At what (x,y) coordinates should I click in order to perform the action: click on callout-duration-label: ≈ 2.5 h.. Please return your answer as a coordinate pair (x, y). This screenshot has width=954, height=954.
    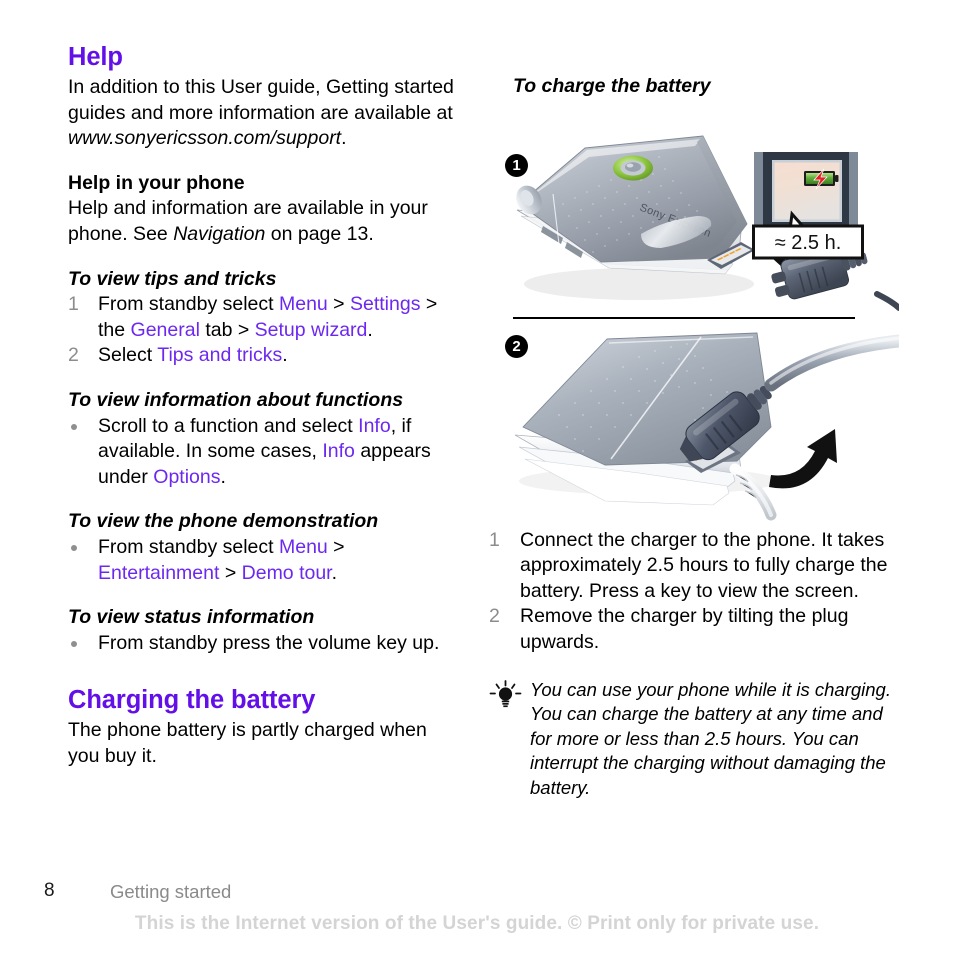
    Looking at the image, I should click on (808, 243).